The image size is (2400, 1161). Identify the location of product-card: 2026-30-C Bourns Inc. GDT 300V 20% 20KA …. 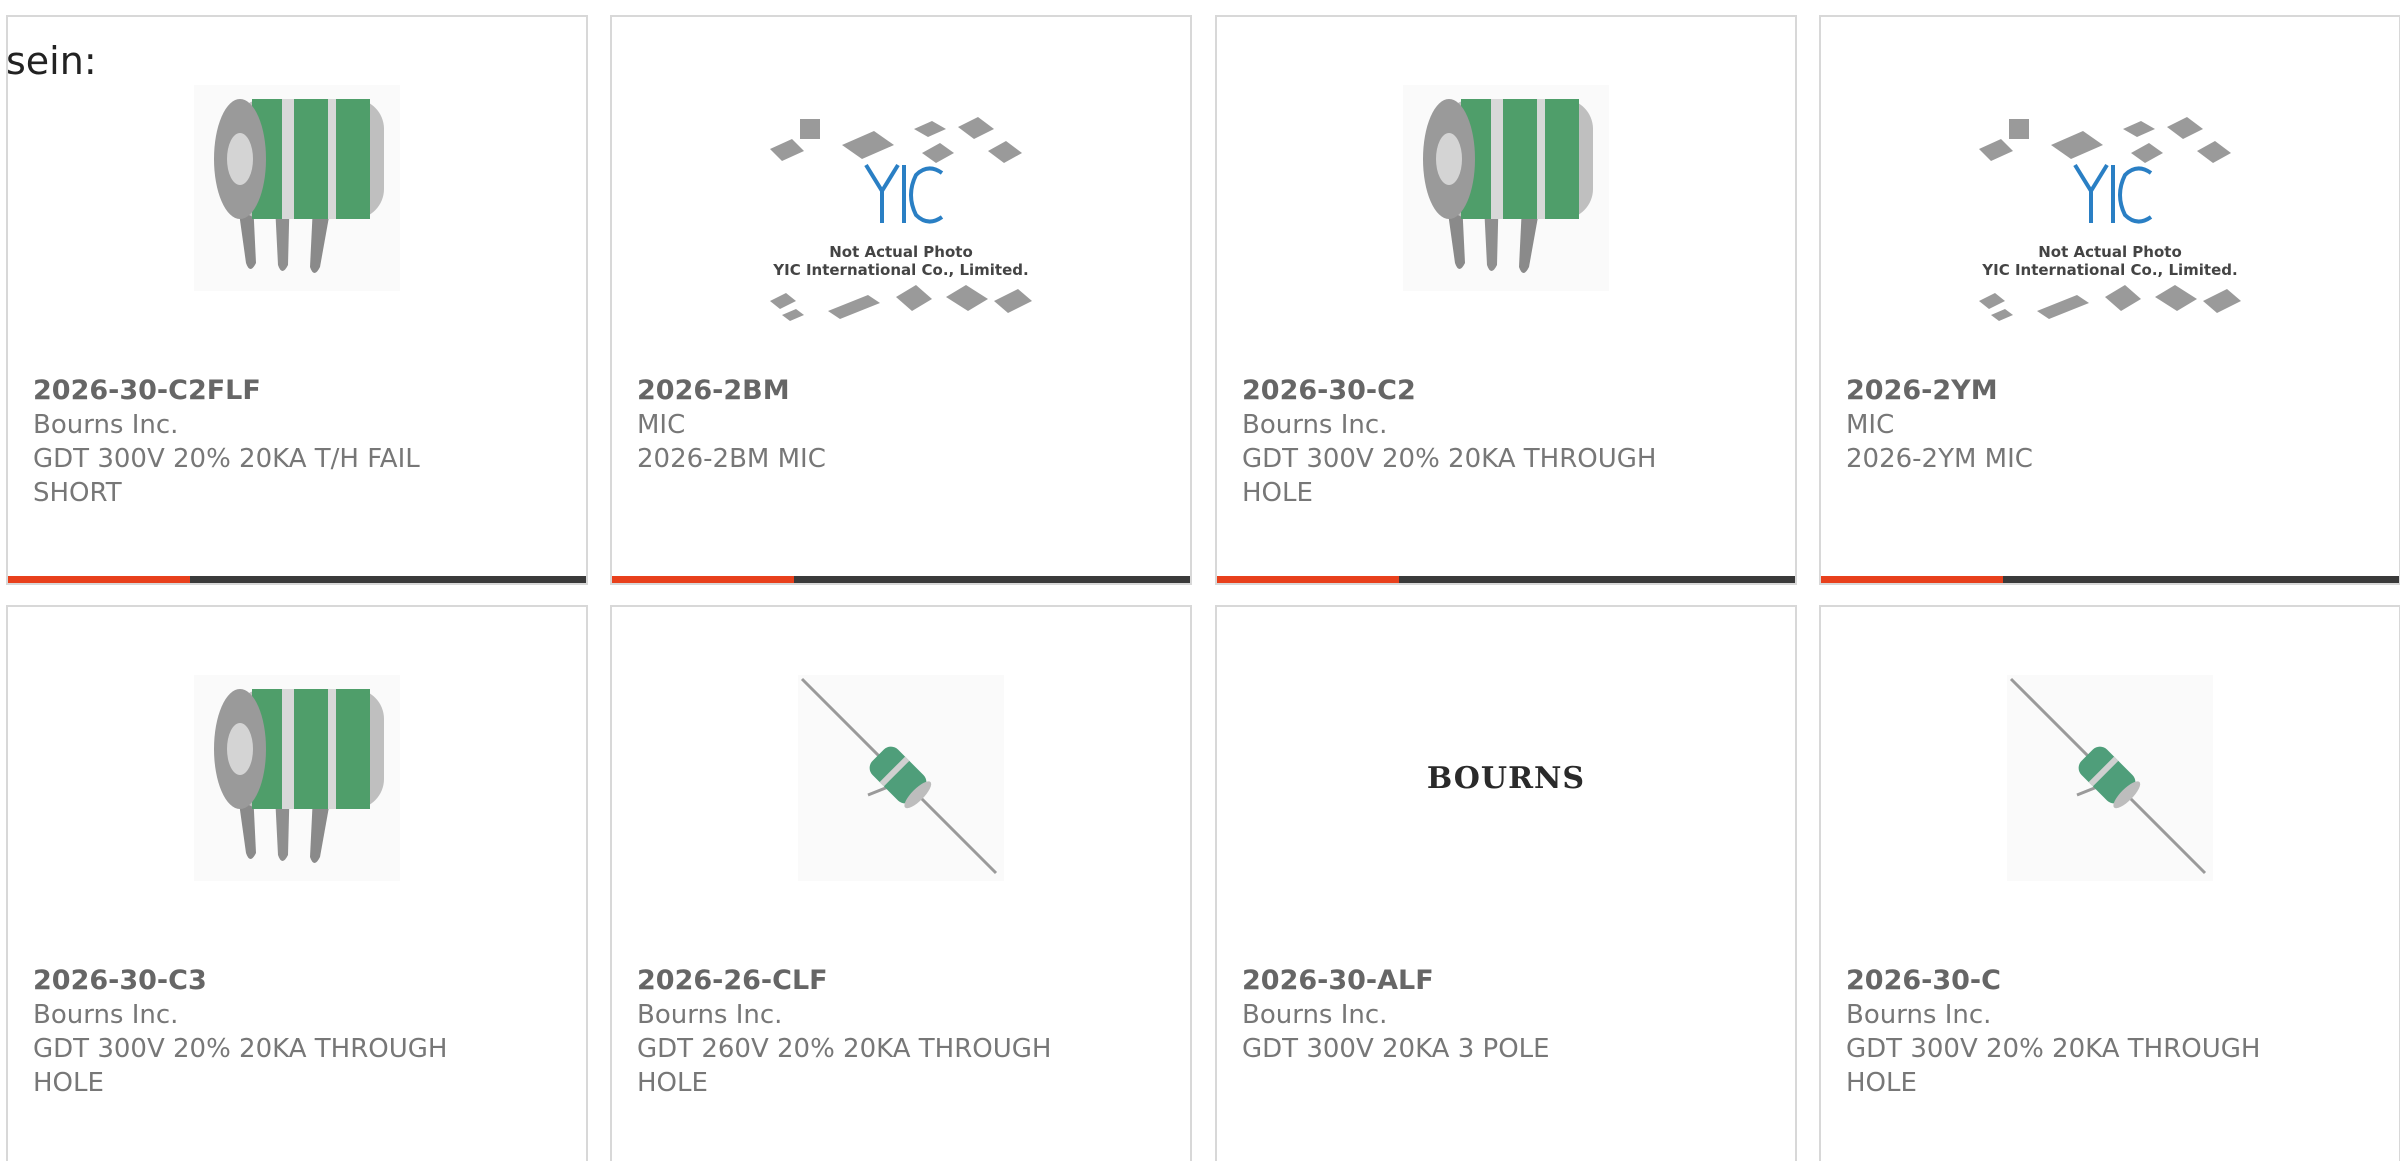
(2109, 883).